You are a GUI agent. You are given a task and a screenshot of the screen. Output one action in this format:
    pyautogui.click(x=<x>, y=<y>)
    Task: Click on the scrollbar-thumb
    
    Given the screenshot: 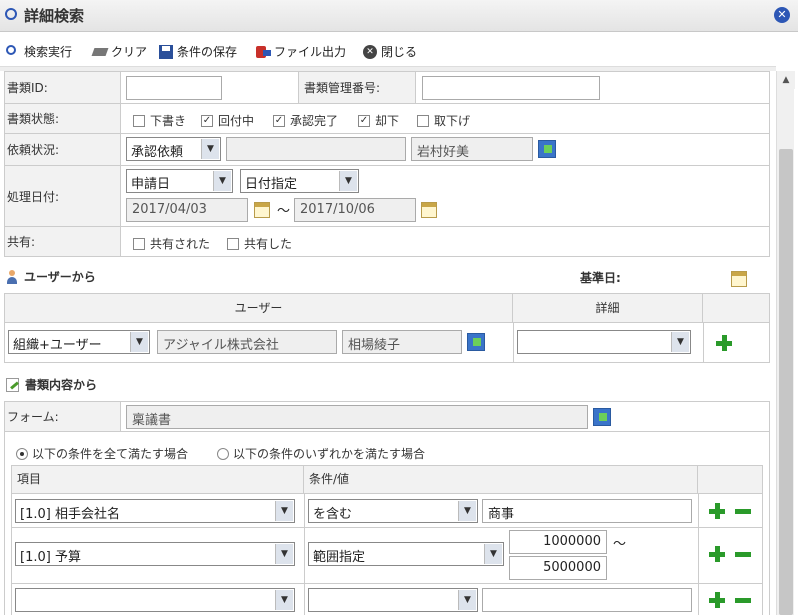 What is the action you would take?
    pyautogui.click(x=786, y=382)
    